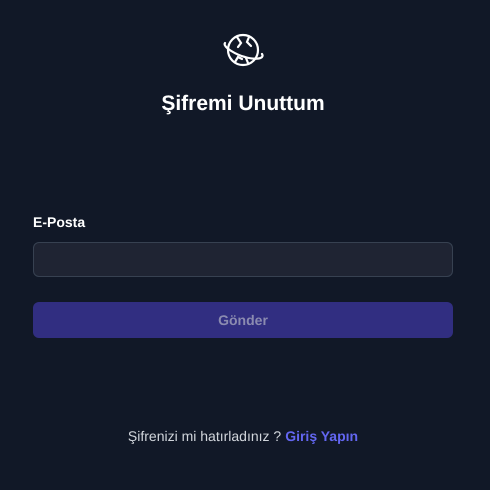 This screenshot has height=490, width=490. What do you see at coordinates (243, 259) in the screenshot?
I see `email-input` at bounding box center [243, 259].